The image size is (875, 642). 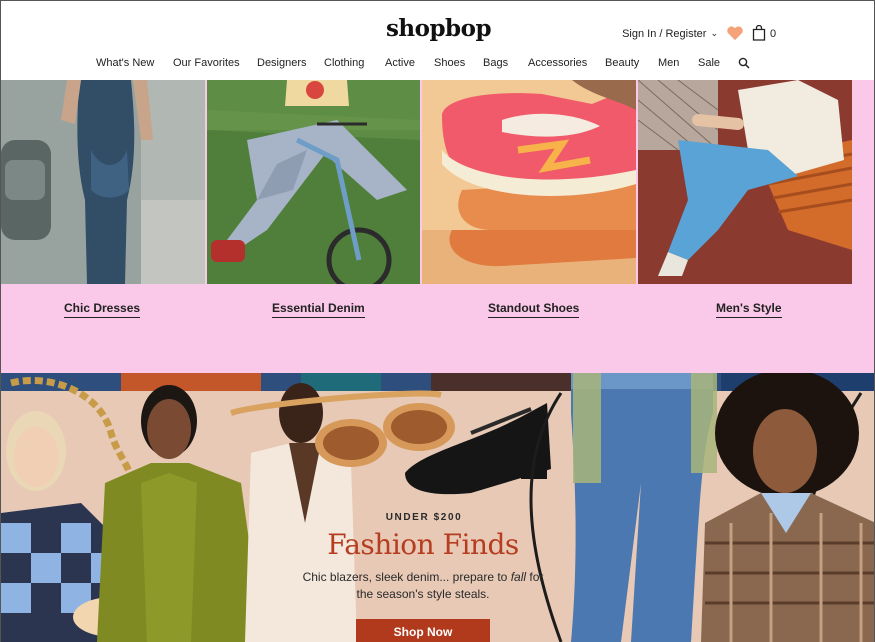 I want to click on category-link-shoes: Standout Shoes, so click(x=534, y=309).